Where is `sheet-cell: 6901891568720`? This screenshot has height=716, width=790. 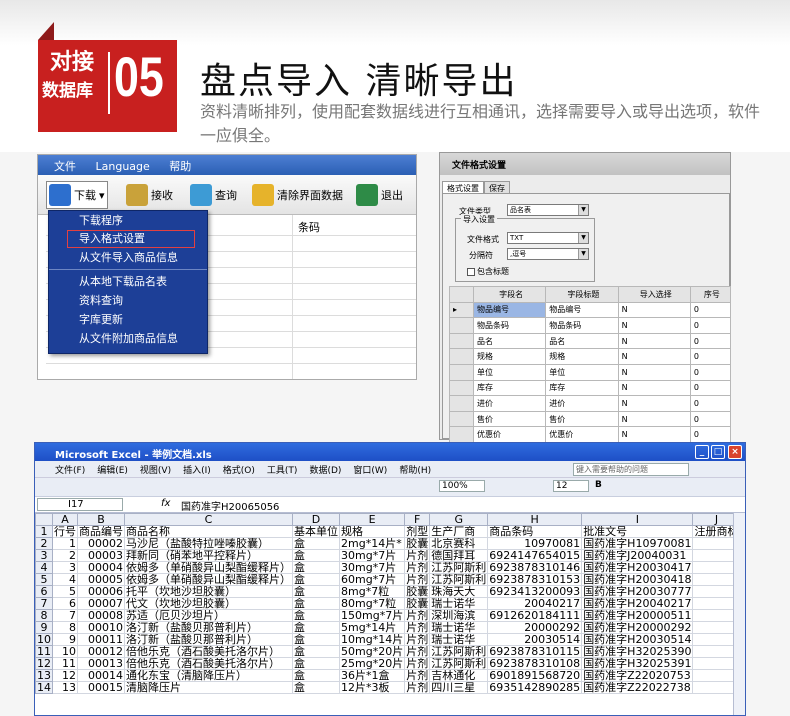 sheet-cell: 6901891568720 is located at coordinates (535, 675).